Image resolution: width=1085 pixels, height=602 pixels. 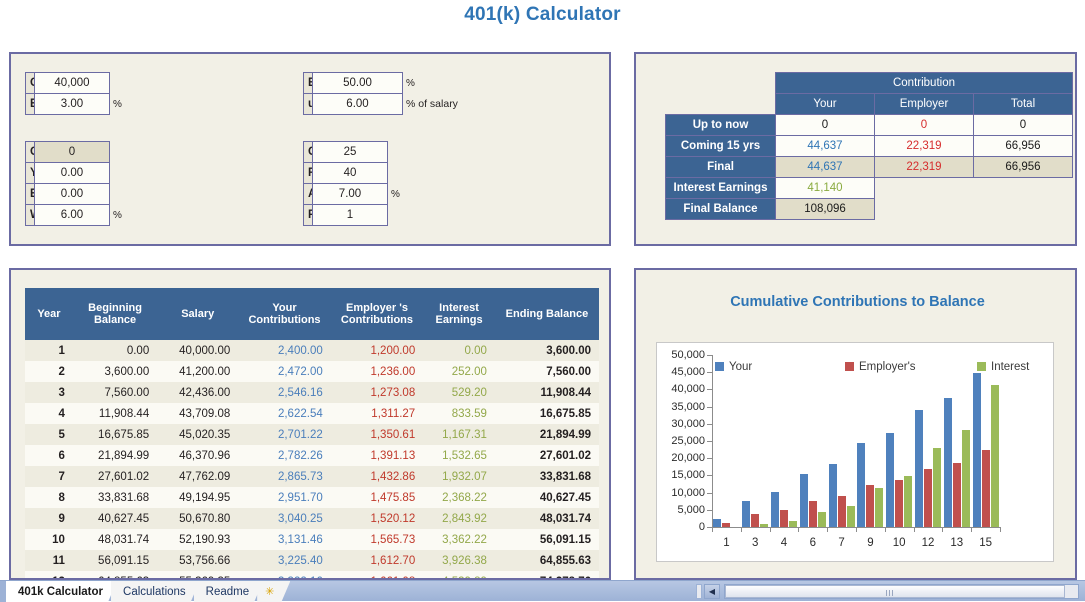 What do you see at coordinates (712, 591) in the screenshot?
I see `scroll-left-button: ◀` at bounding box center [712, 591].